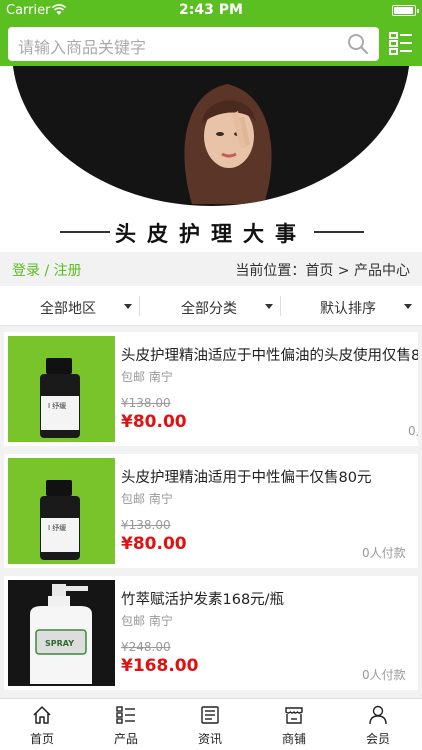  Describe the element at coordinates (146, 647) in the screenshot. I see `original-price: ¥248.00` at that location.